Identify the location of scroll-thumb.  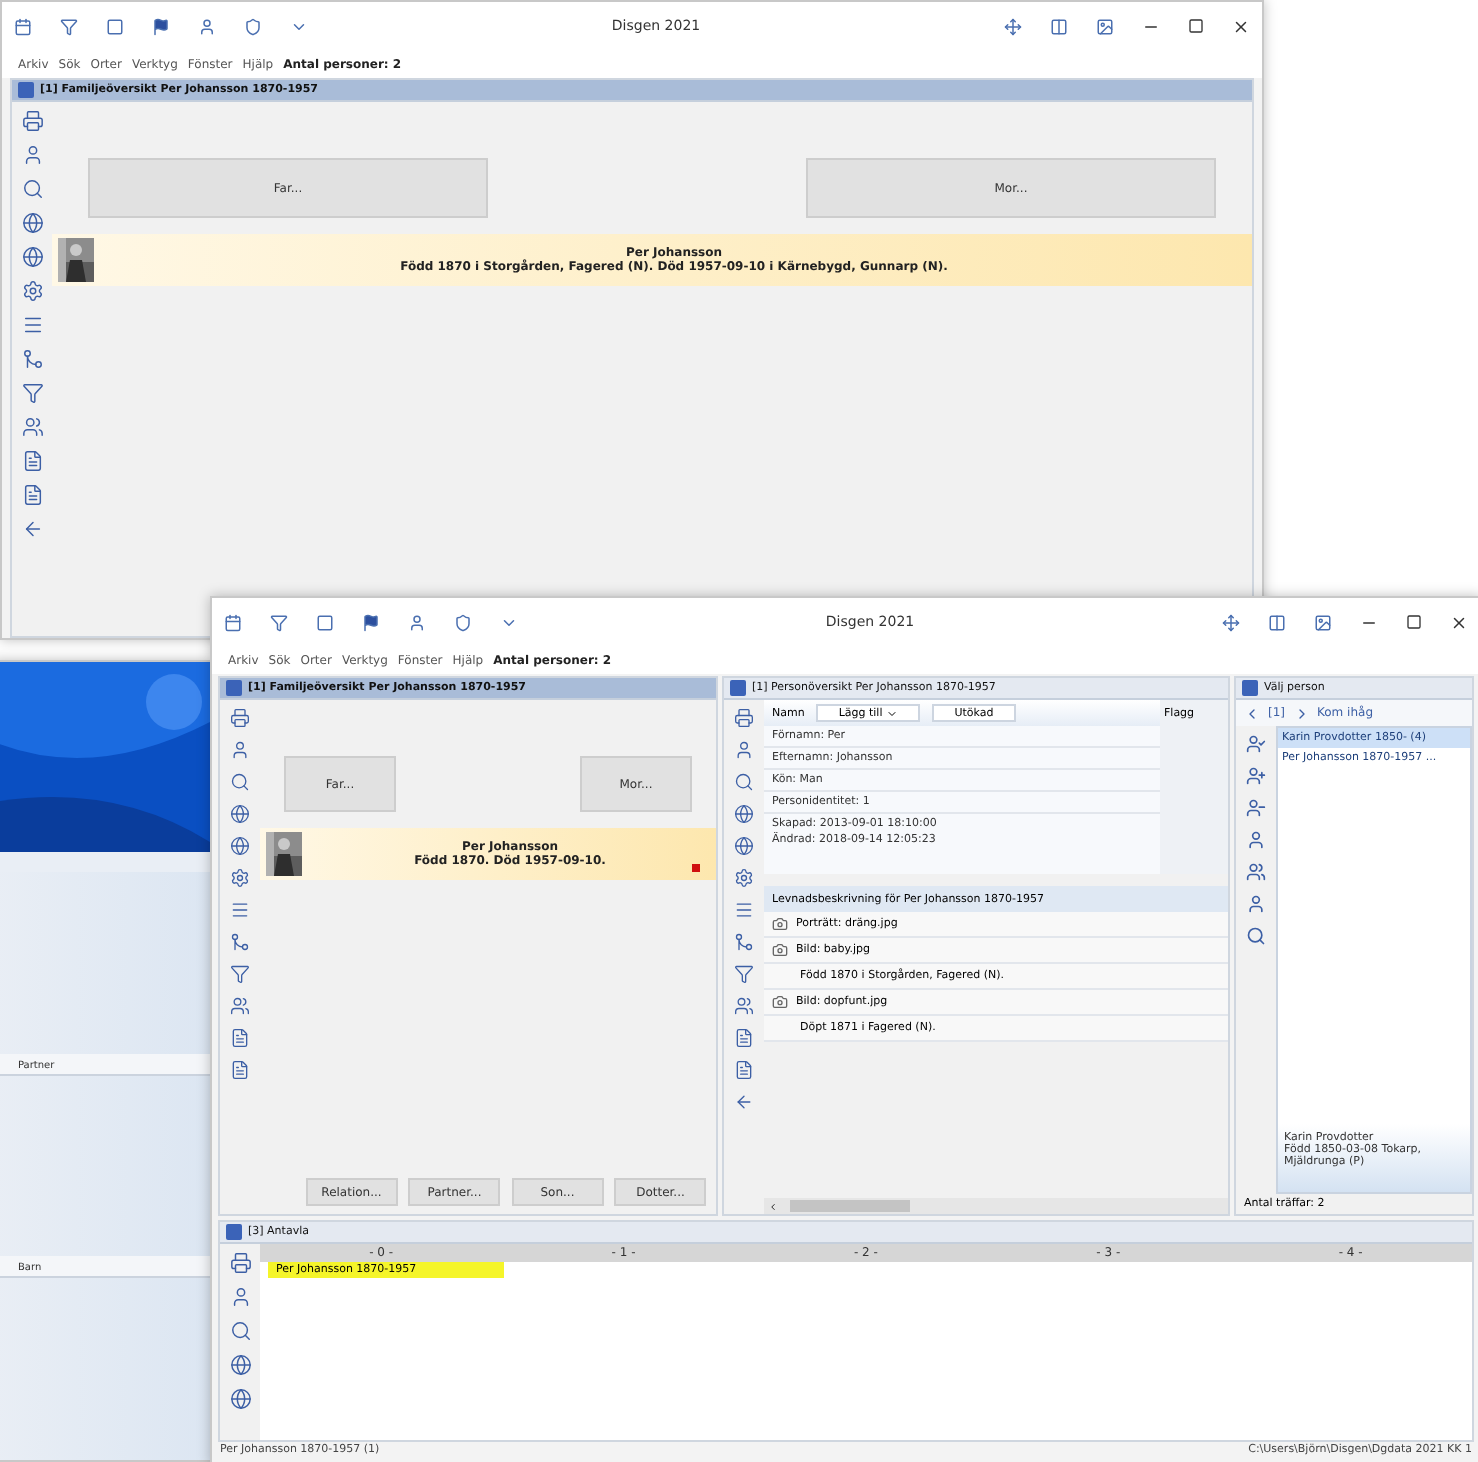
(850, 1206).